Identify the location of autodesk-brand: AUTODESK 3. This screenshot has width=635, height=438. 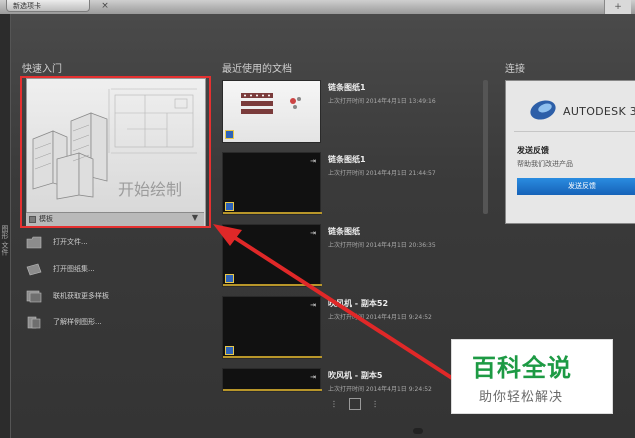
(599, 111).